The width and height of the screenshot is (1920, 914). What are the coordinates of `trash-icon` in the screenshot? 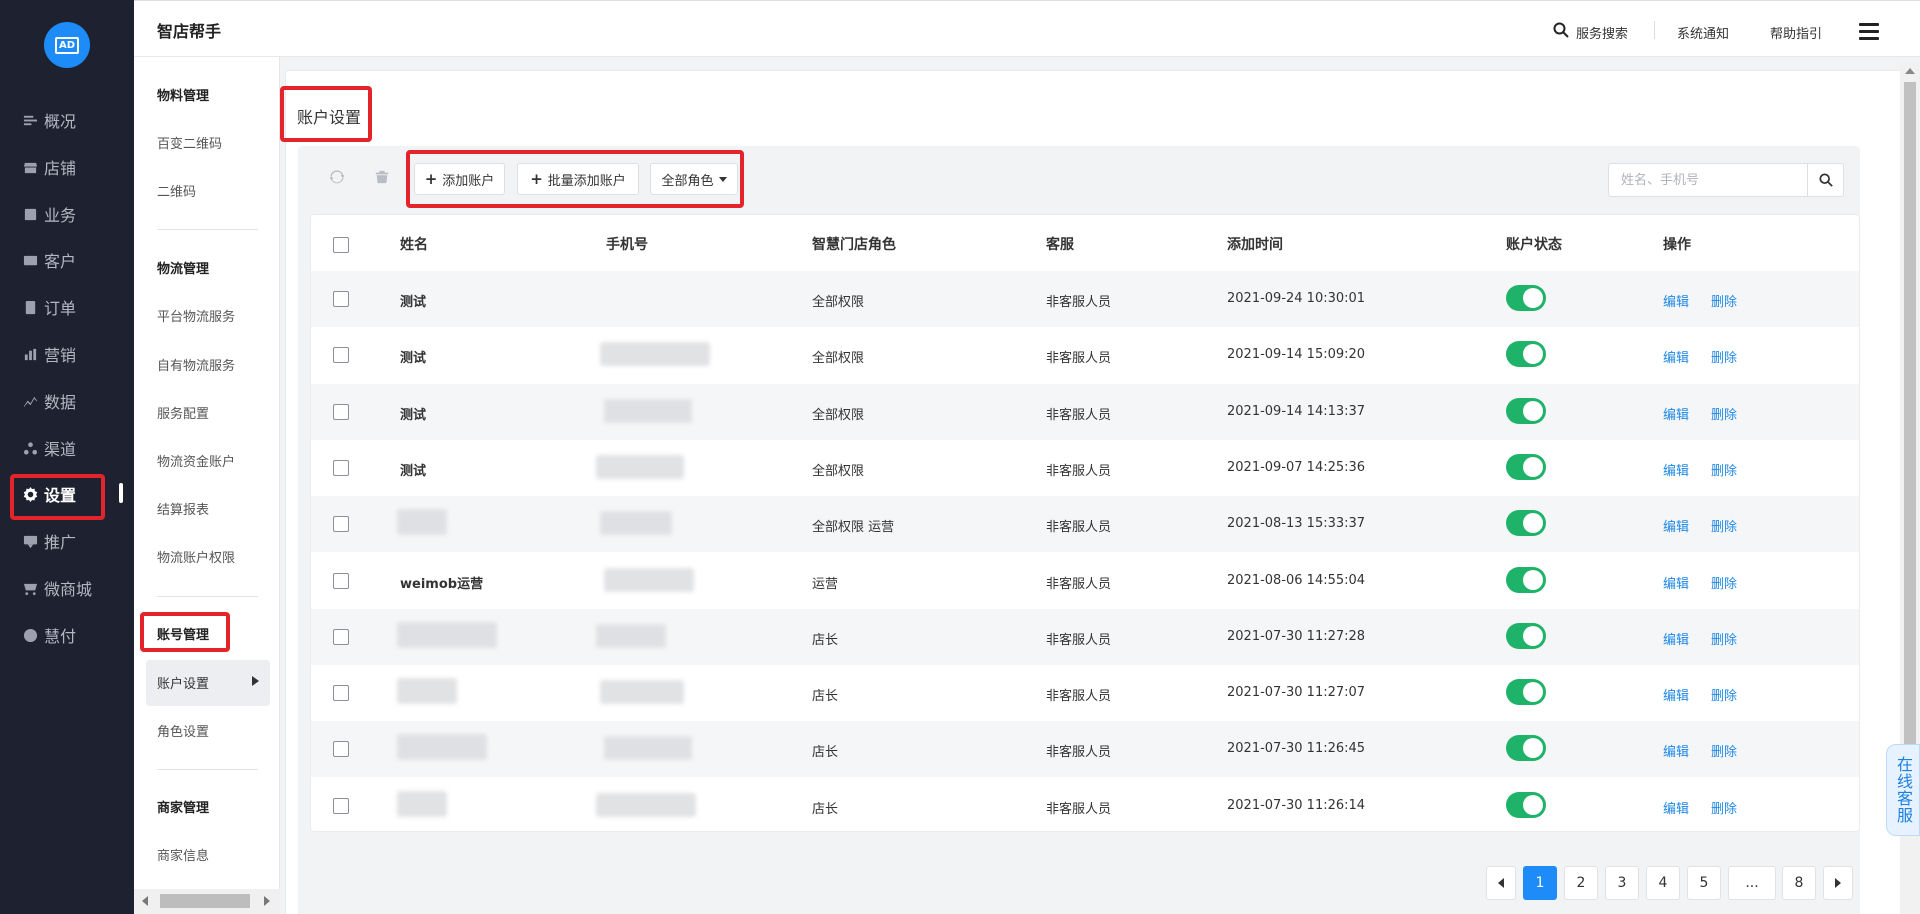 It's located at (383, 178).